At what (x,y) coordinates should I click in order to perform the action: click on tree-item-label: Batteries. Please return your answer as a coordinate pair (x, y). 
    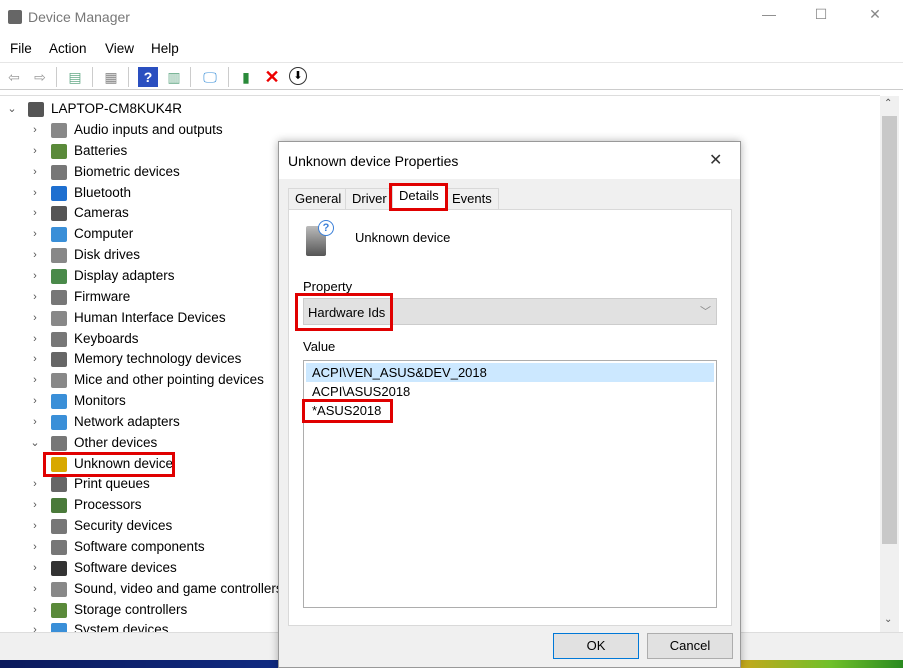
    Looking at the image, I should click on (101, 150).